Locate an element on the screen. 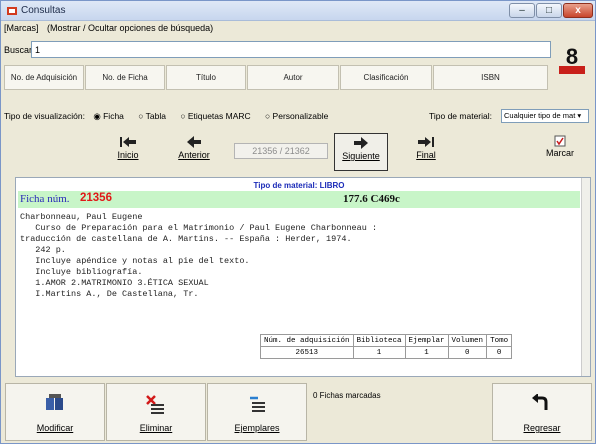 Image resolution: width=596 pixels, height=444 pixels. search-label: Buscar: is located at coordinates (19, 50).